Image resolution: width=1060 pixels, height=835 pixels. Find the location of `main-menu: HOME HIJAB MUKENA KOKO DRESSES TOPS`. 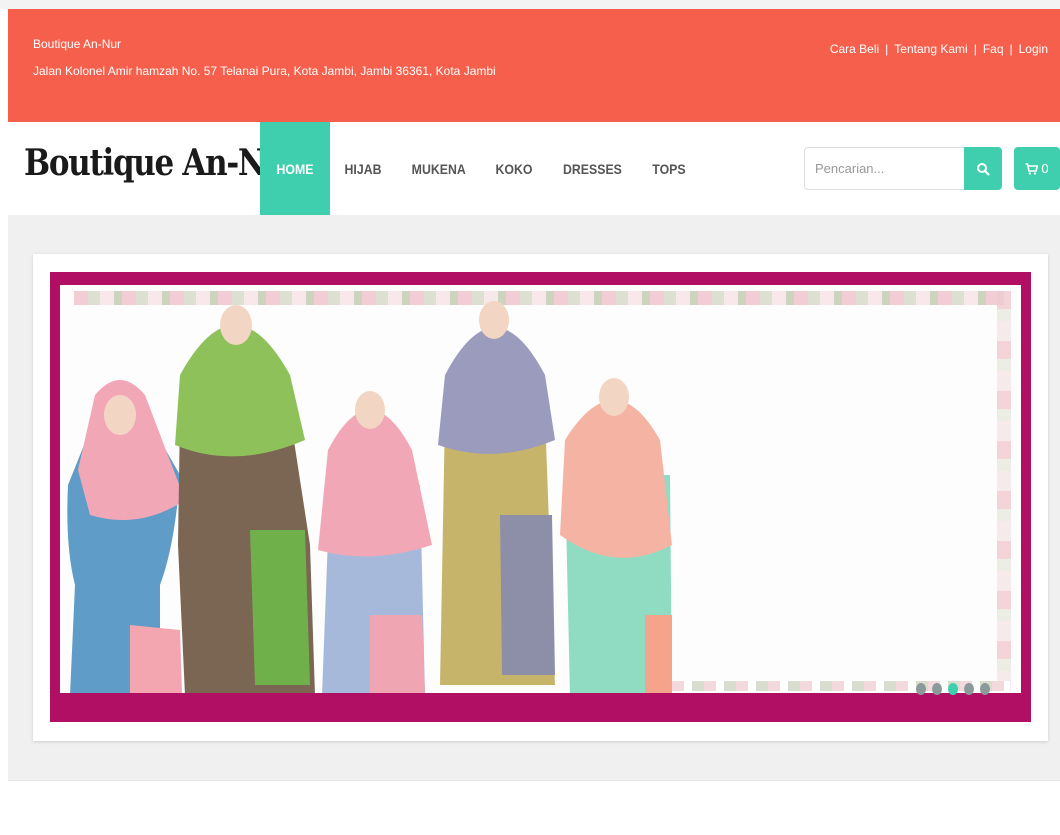

main-menu: HOME HIJAB MUKENA KOKO DRESSES TOPS is located at coordinates (480, 168).